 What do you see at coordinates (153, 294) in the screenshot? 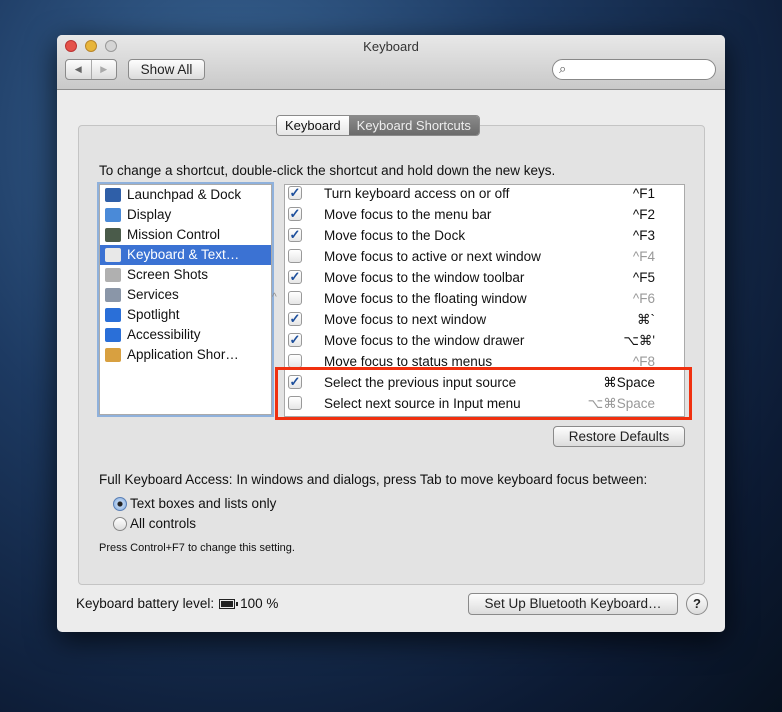
I see `sidebar-item-label: Services` at bounding box center [153, 294].